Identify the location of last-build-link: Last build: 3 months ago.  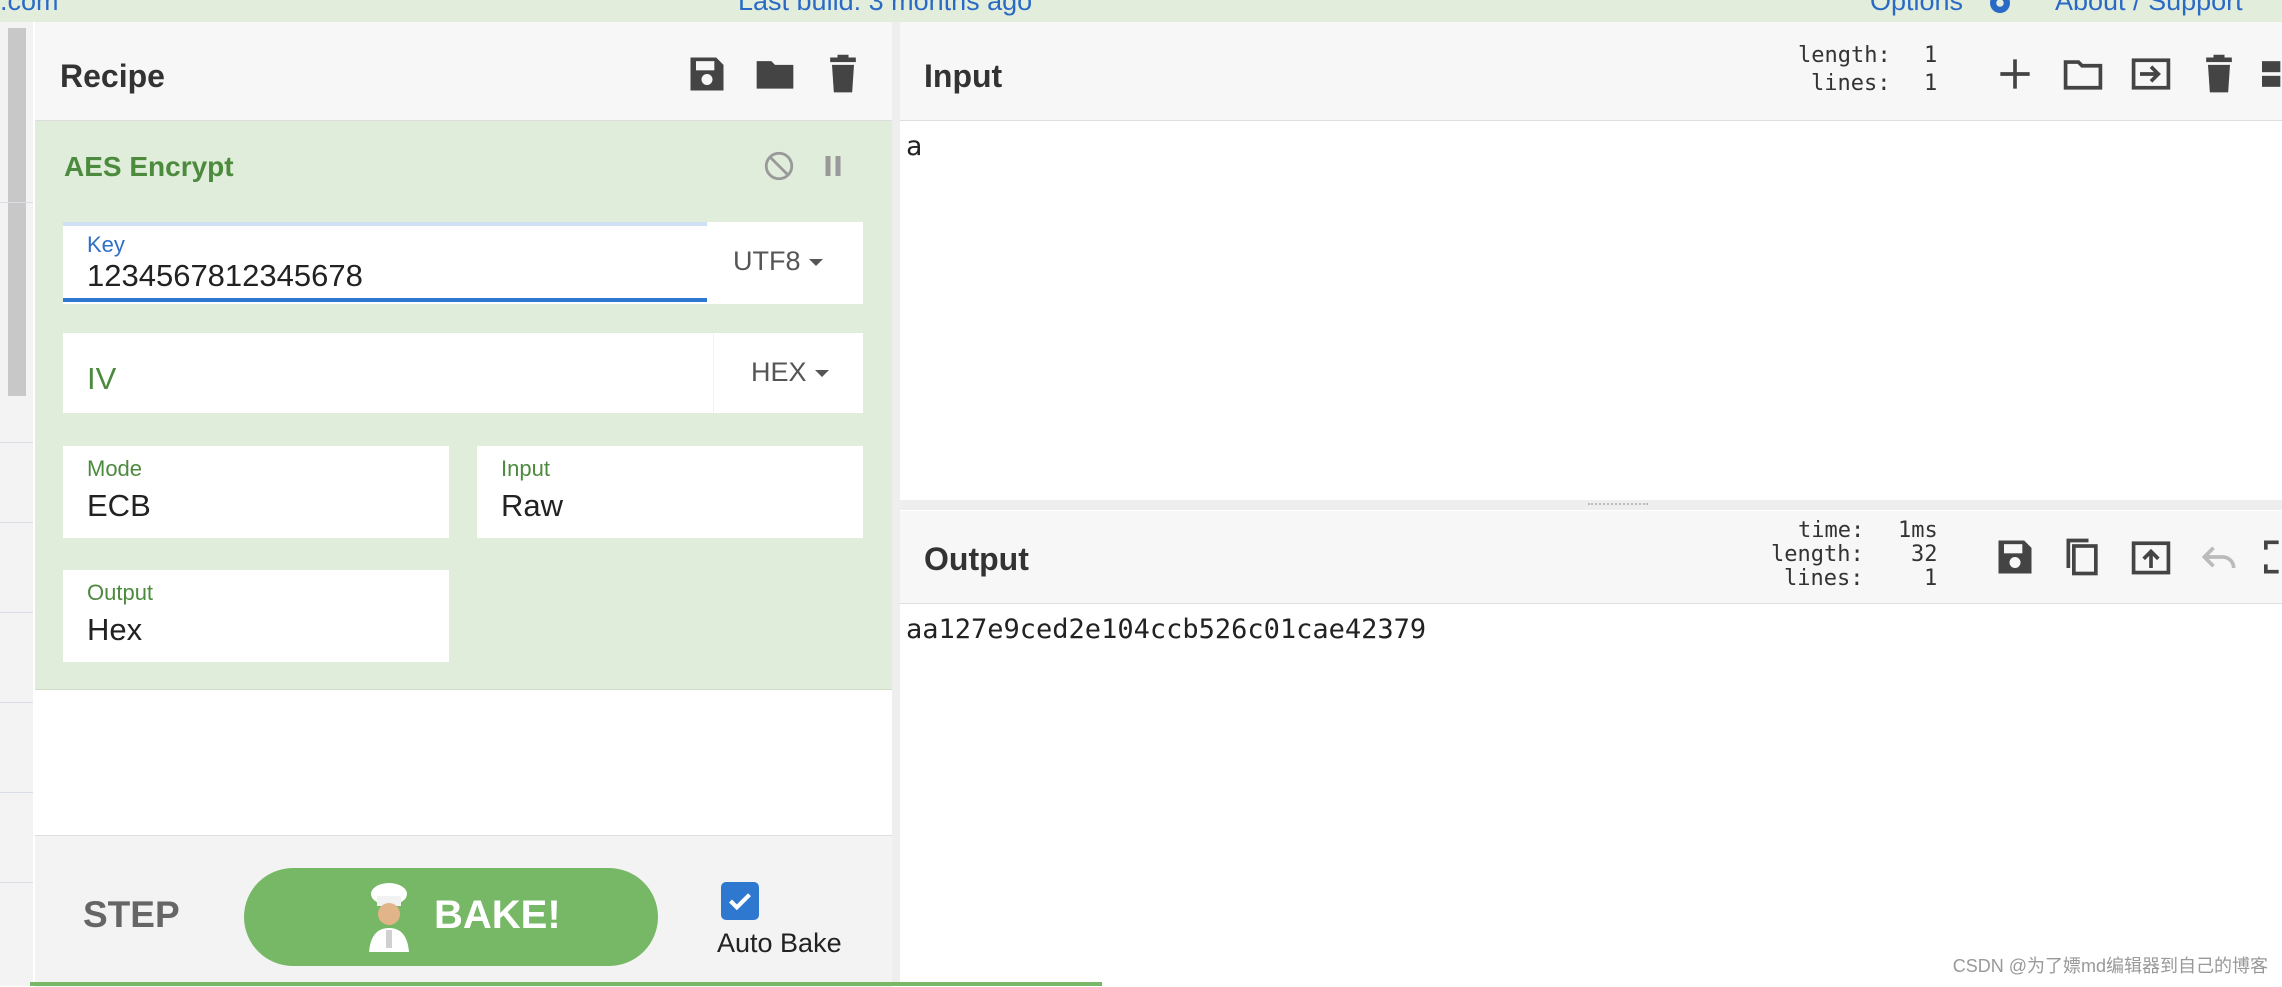
(885, 8).